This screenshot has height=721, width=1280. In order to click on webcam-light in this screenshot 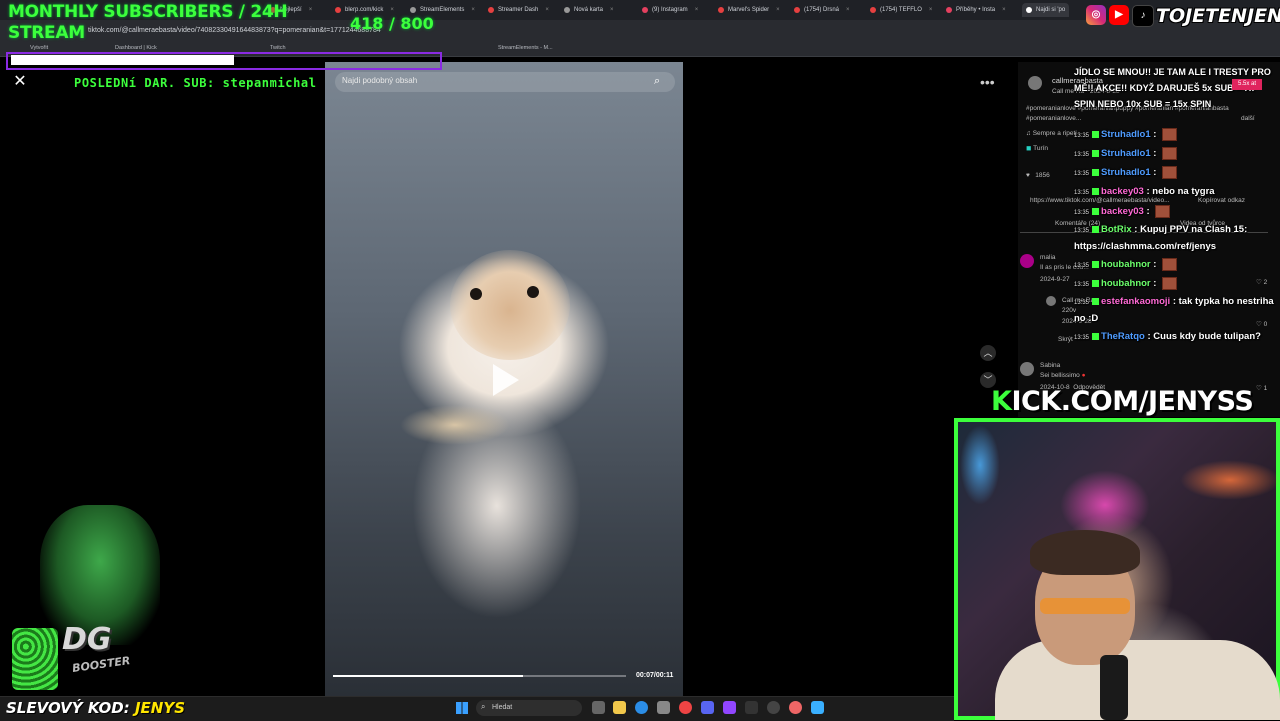, I will do `click(1230, 480)`.